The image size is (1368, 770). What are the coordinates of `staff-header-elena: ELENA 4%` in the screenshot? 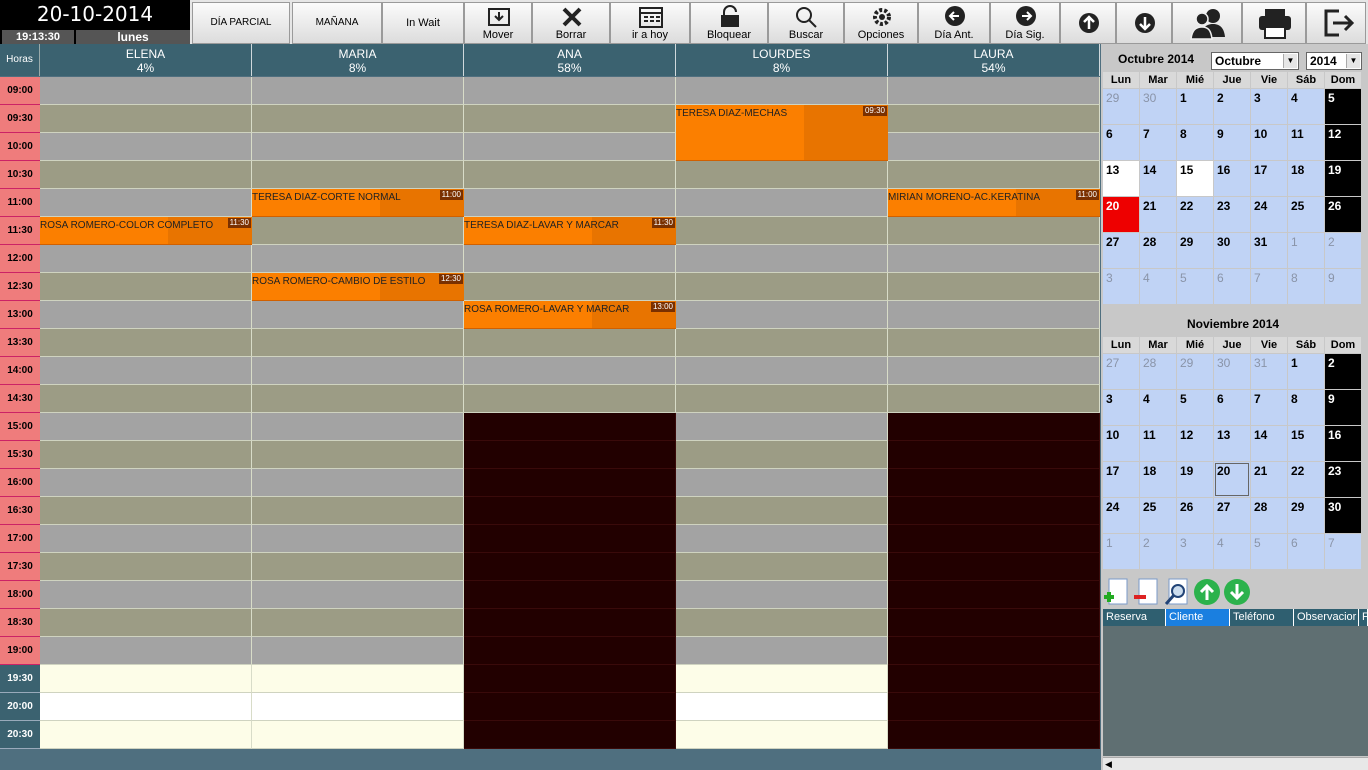 It's located at (146, 60).